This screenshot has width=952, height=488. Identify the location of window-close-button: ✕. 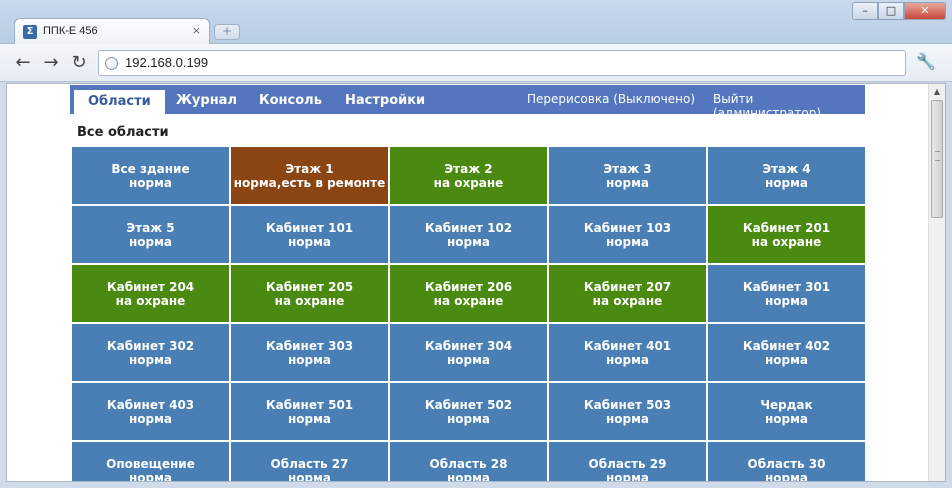
(925, 11).